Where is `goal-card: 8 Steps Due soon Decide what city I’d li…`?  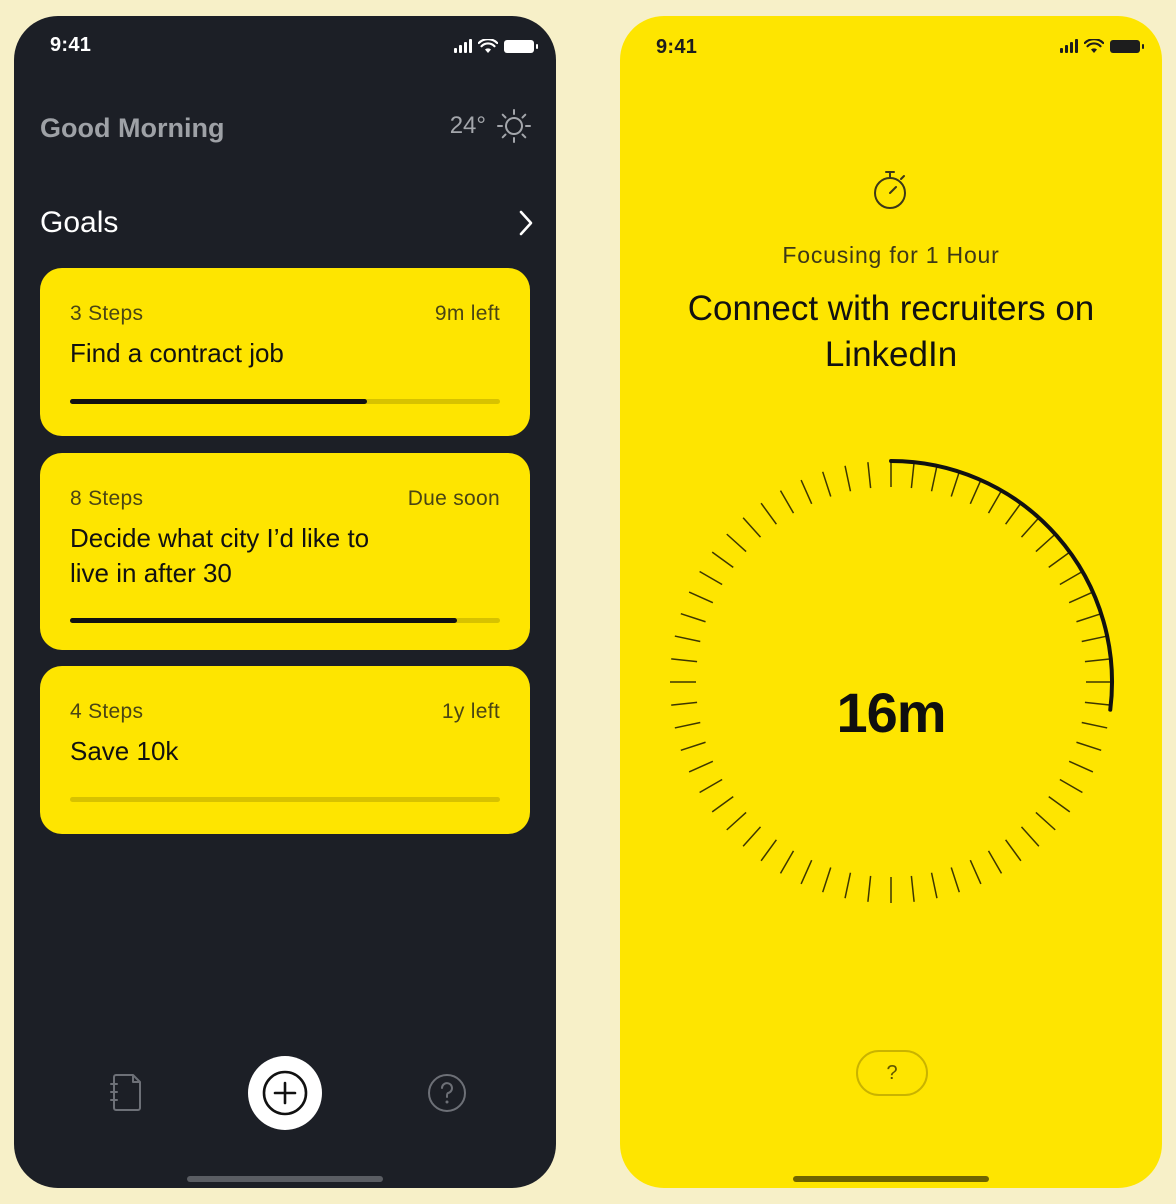
goal-card: 8 Steps Due soon Decide what city I’d li… is located at coordinates (285, 551).